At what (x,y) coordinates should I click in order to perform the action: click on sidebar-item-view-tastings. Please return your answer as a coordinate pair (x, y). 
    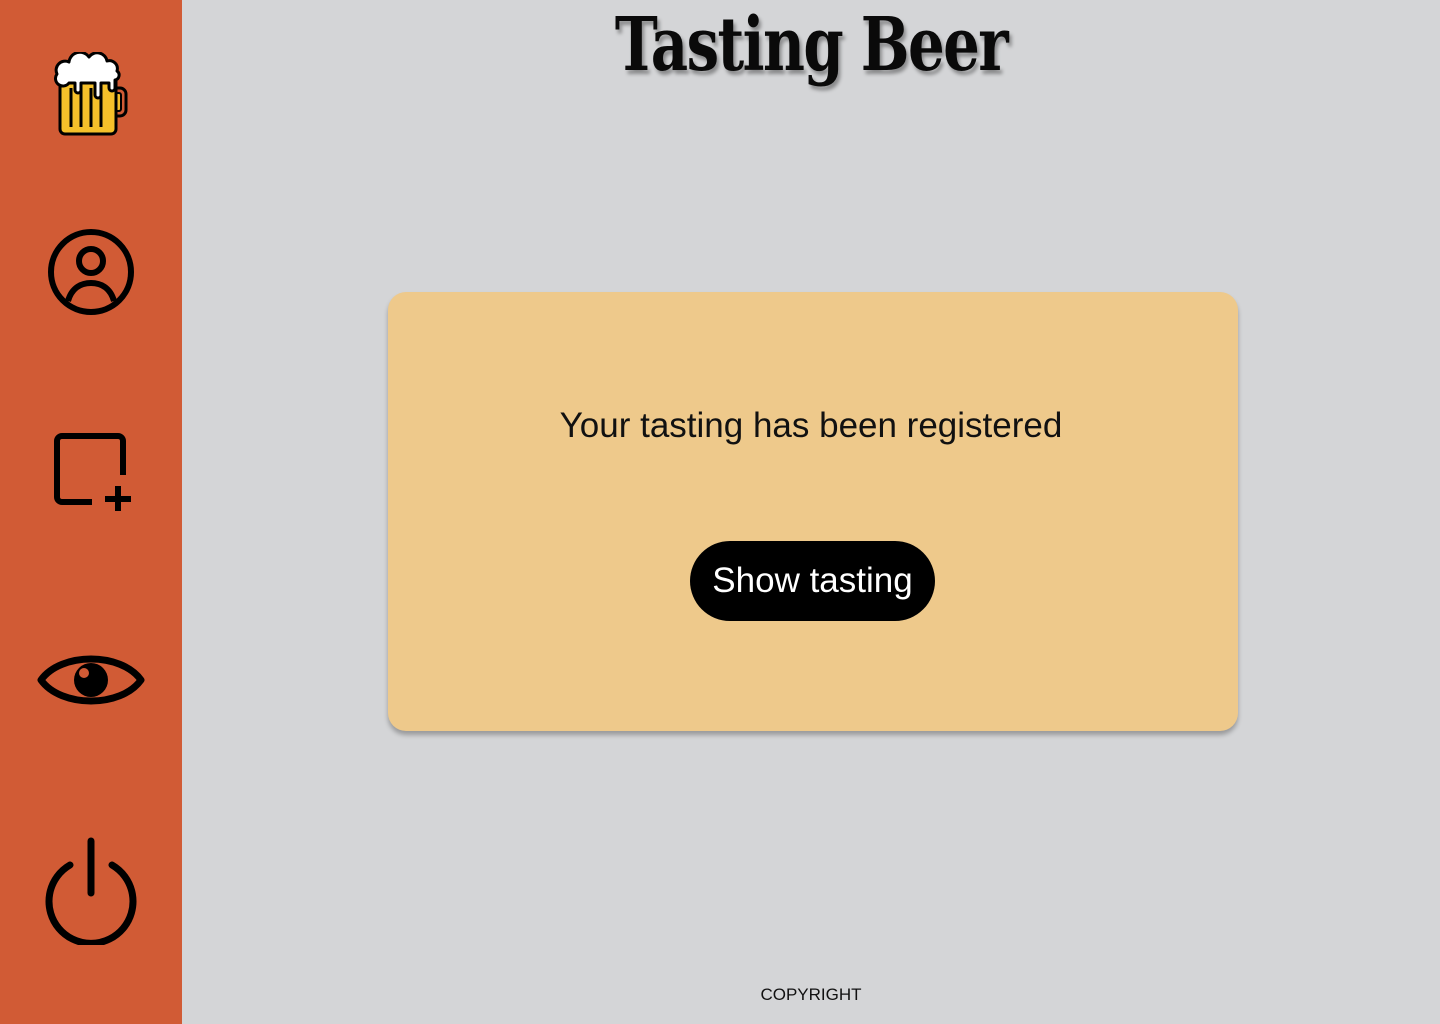
    Looking at the image, I should click on (91, 680).